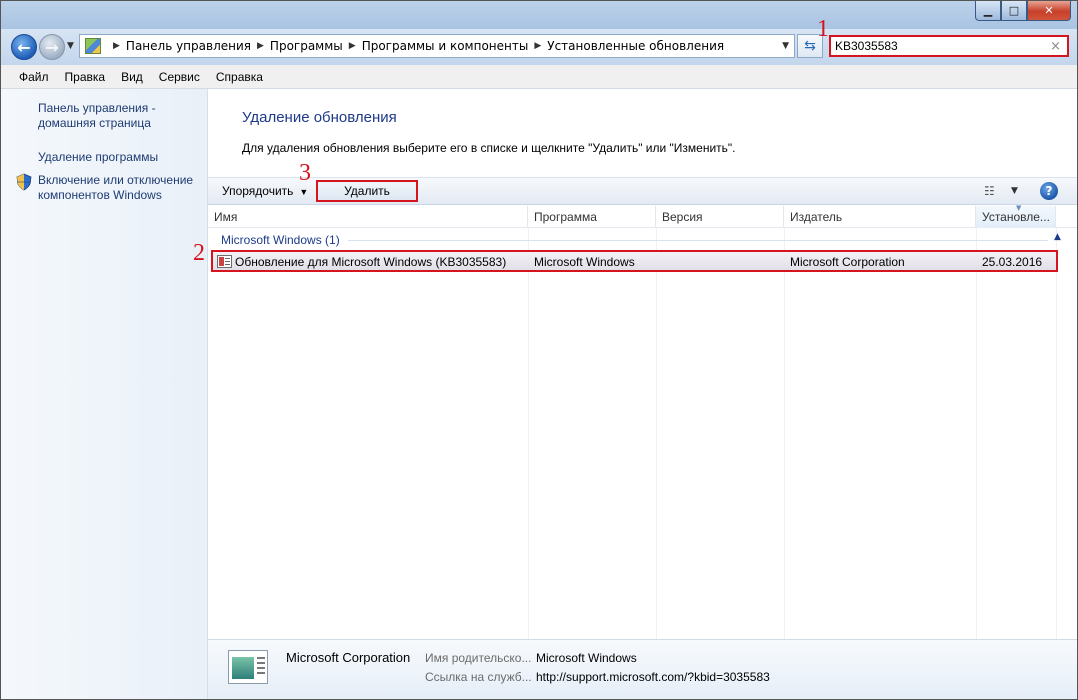 This screenshot has width=1078, height=700. I want to click on menu-file: Файл, so click(34, 77).